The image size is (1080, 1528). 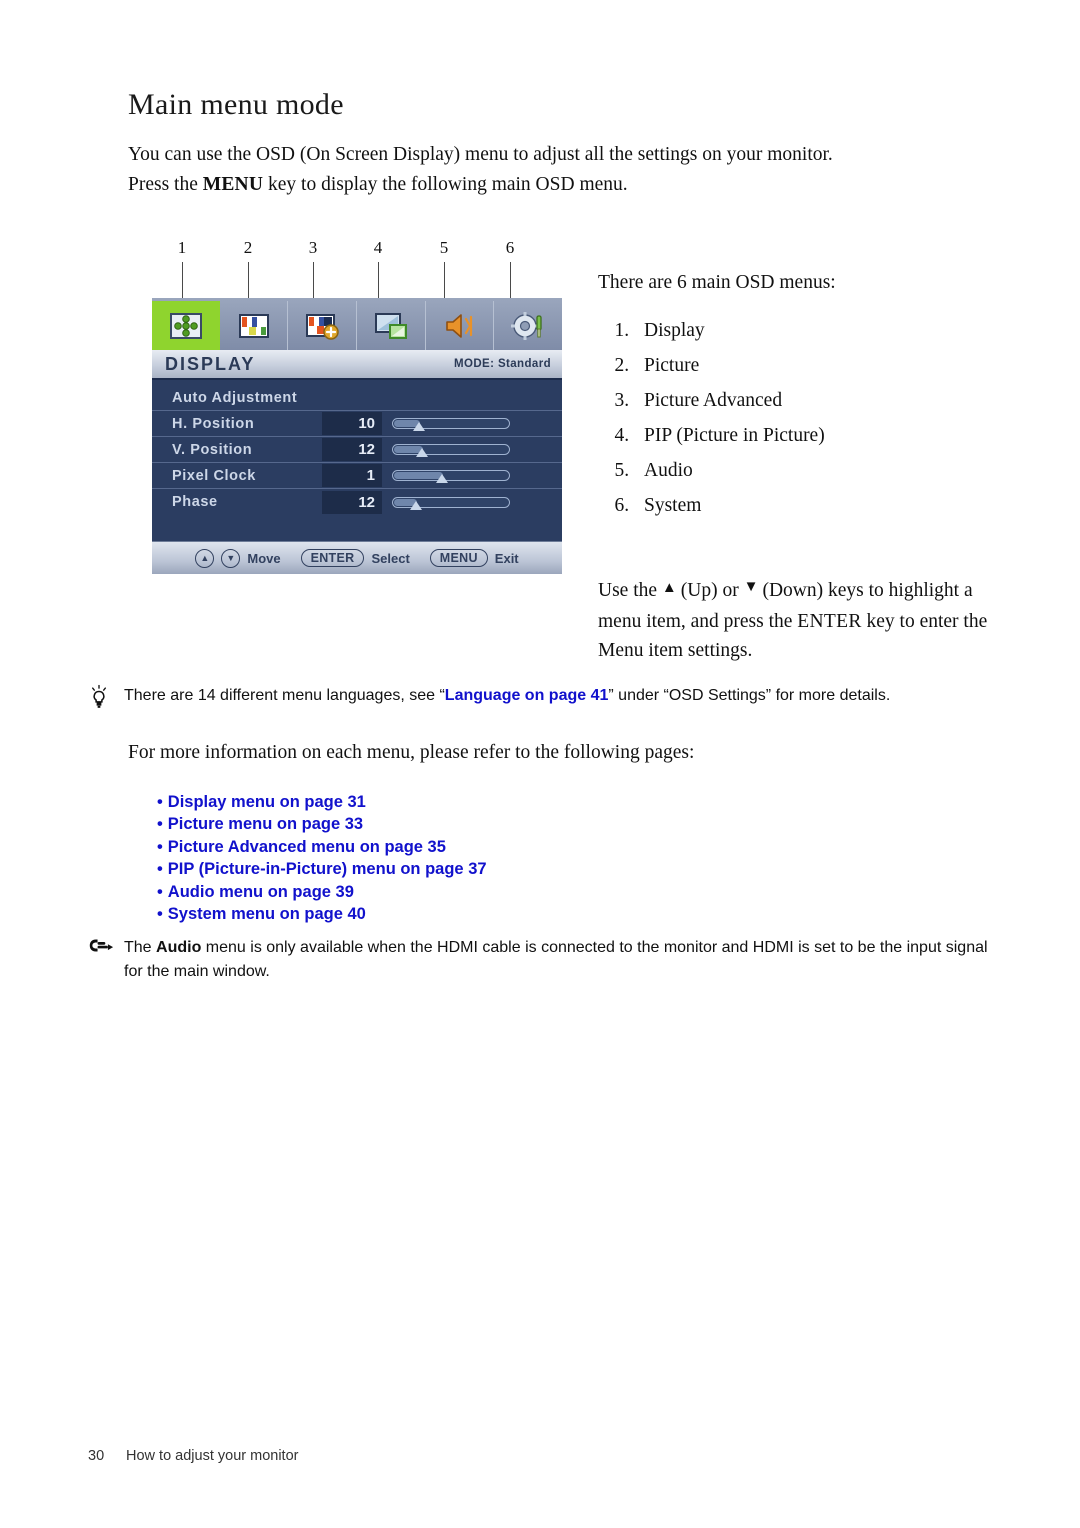 I want to click on footer-section-label: How to adjust your monitor, so click(x=212, y=1456).